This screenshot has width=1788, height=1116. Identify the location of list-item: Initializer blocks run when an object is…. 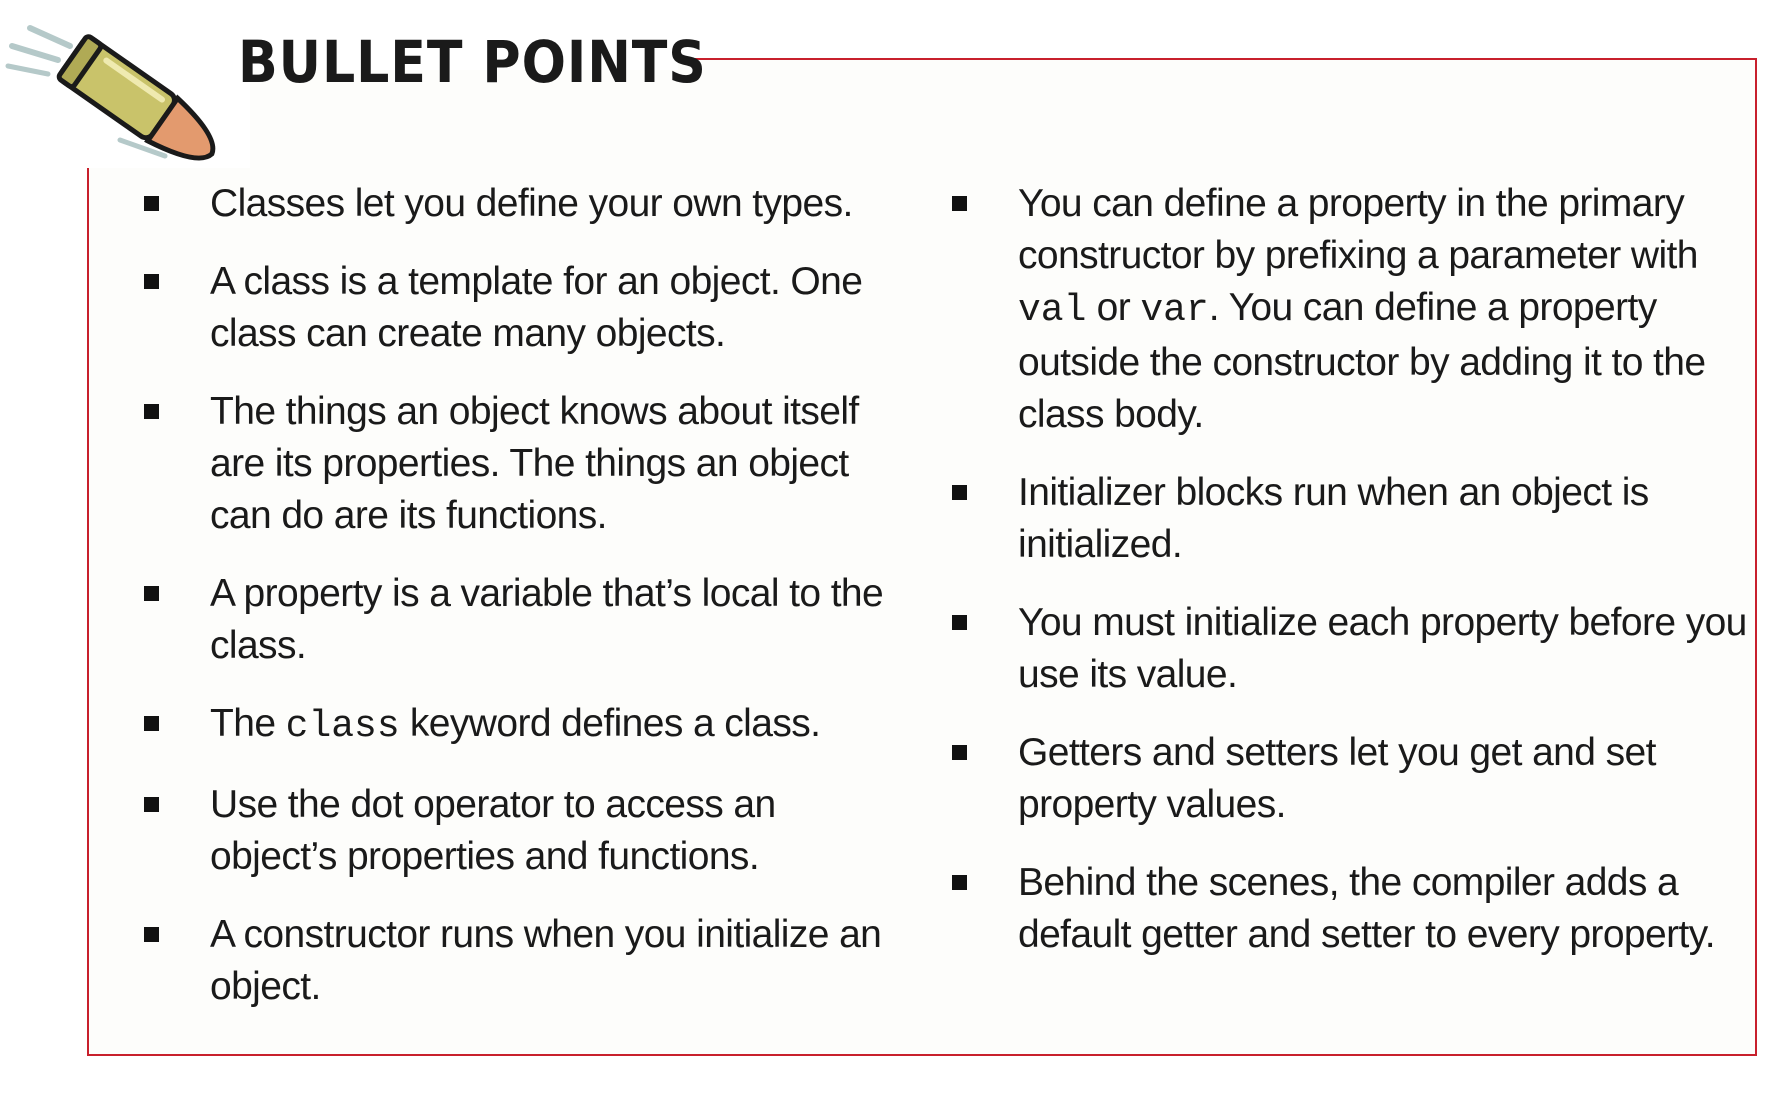
(1348, 519).